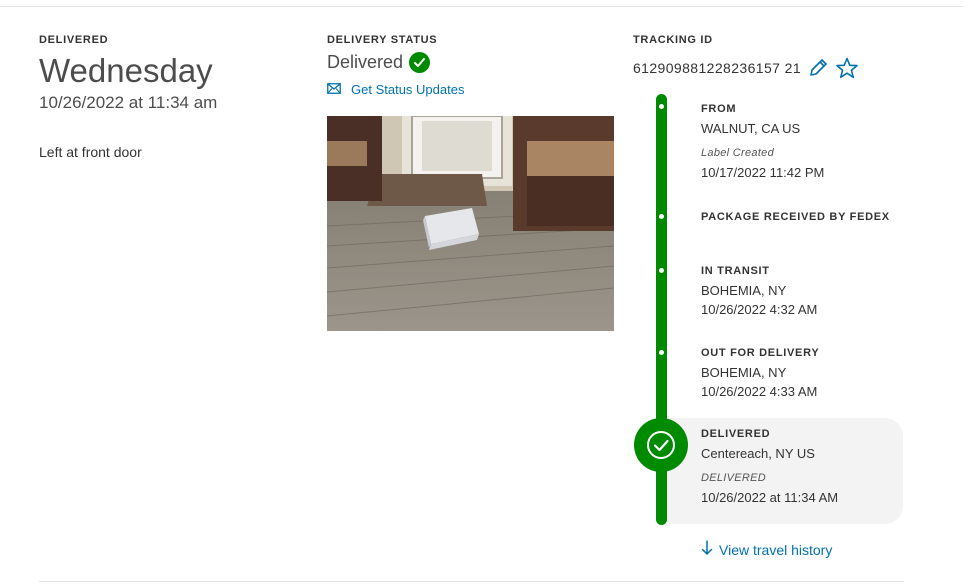 This screenshot has height=585, width=973. What do you see at coordinates (751, 128) in the screenshot?
I see `event-location: WALNUT, CA US` at bounding box center [751, 128].